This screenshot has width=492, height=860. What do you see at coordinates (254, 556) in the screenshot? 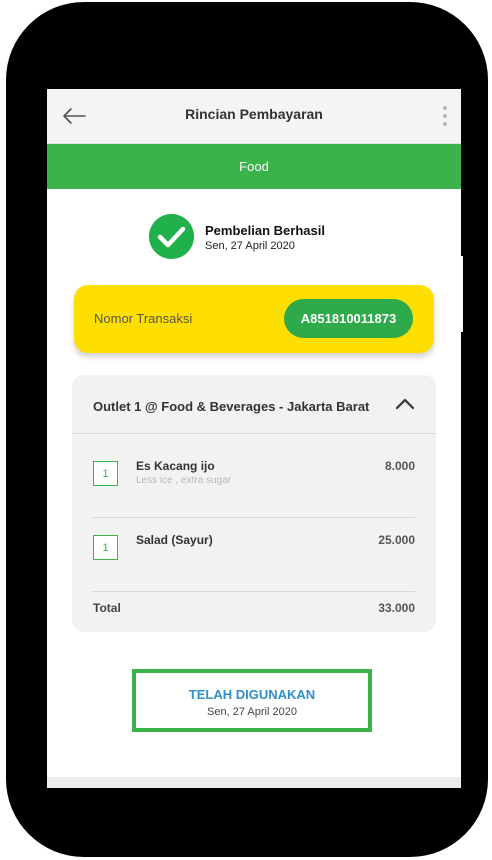
I see `order-item: 1 Salad (Sayur) 25.000` at bounding box center [254, 556].